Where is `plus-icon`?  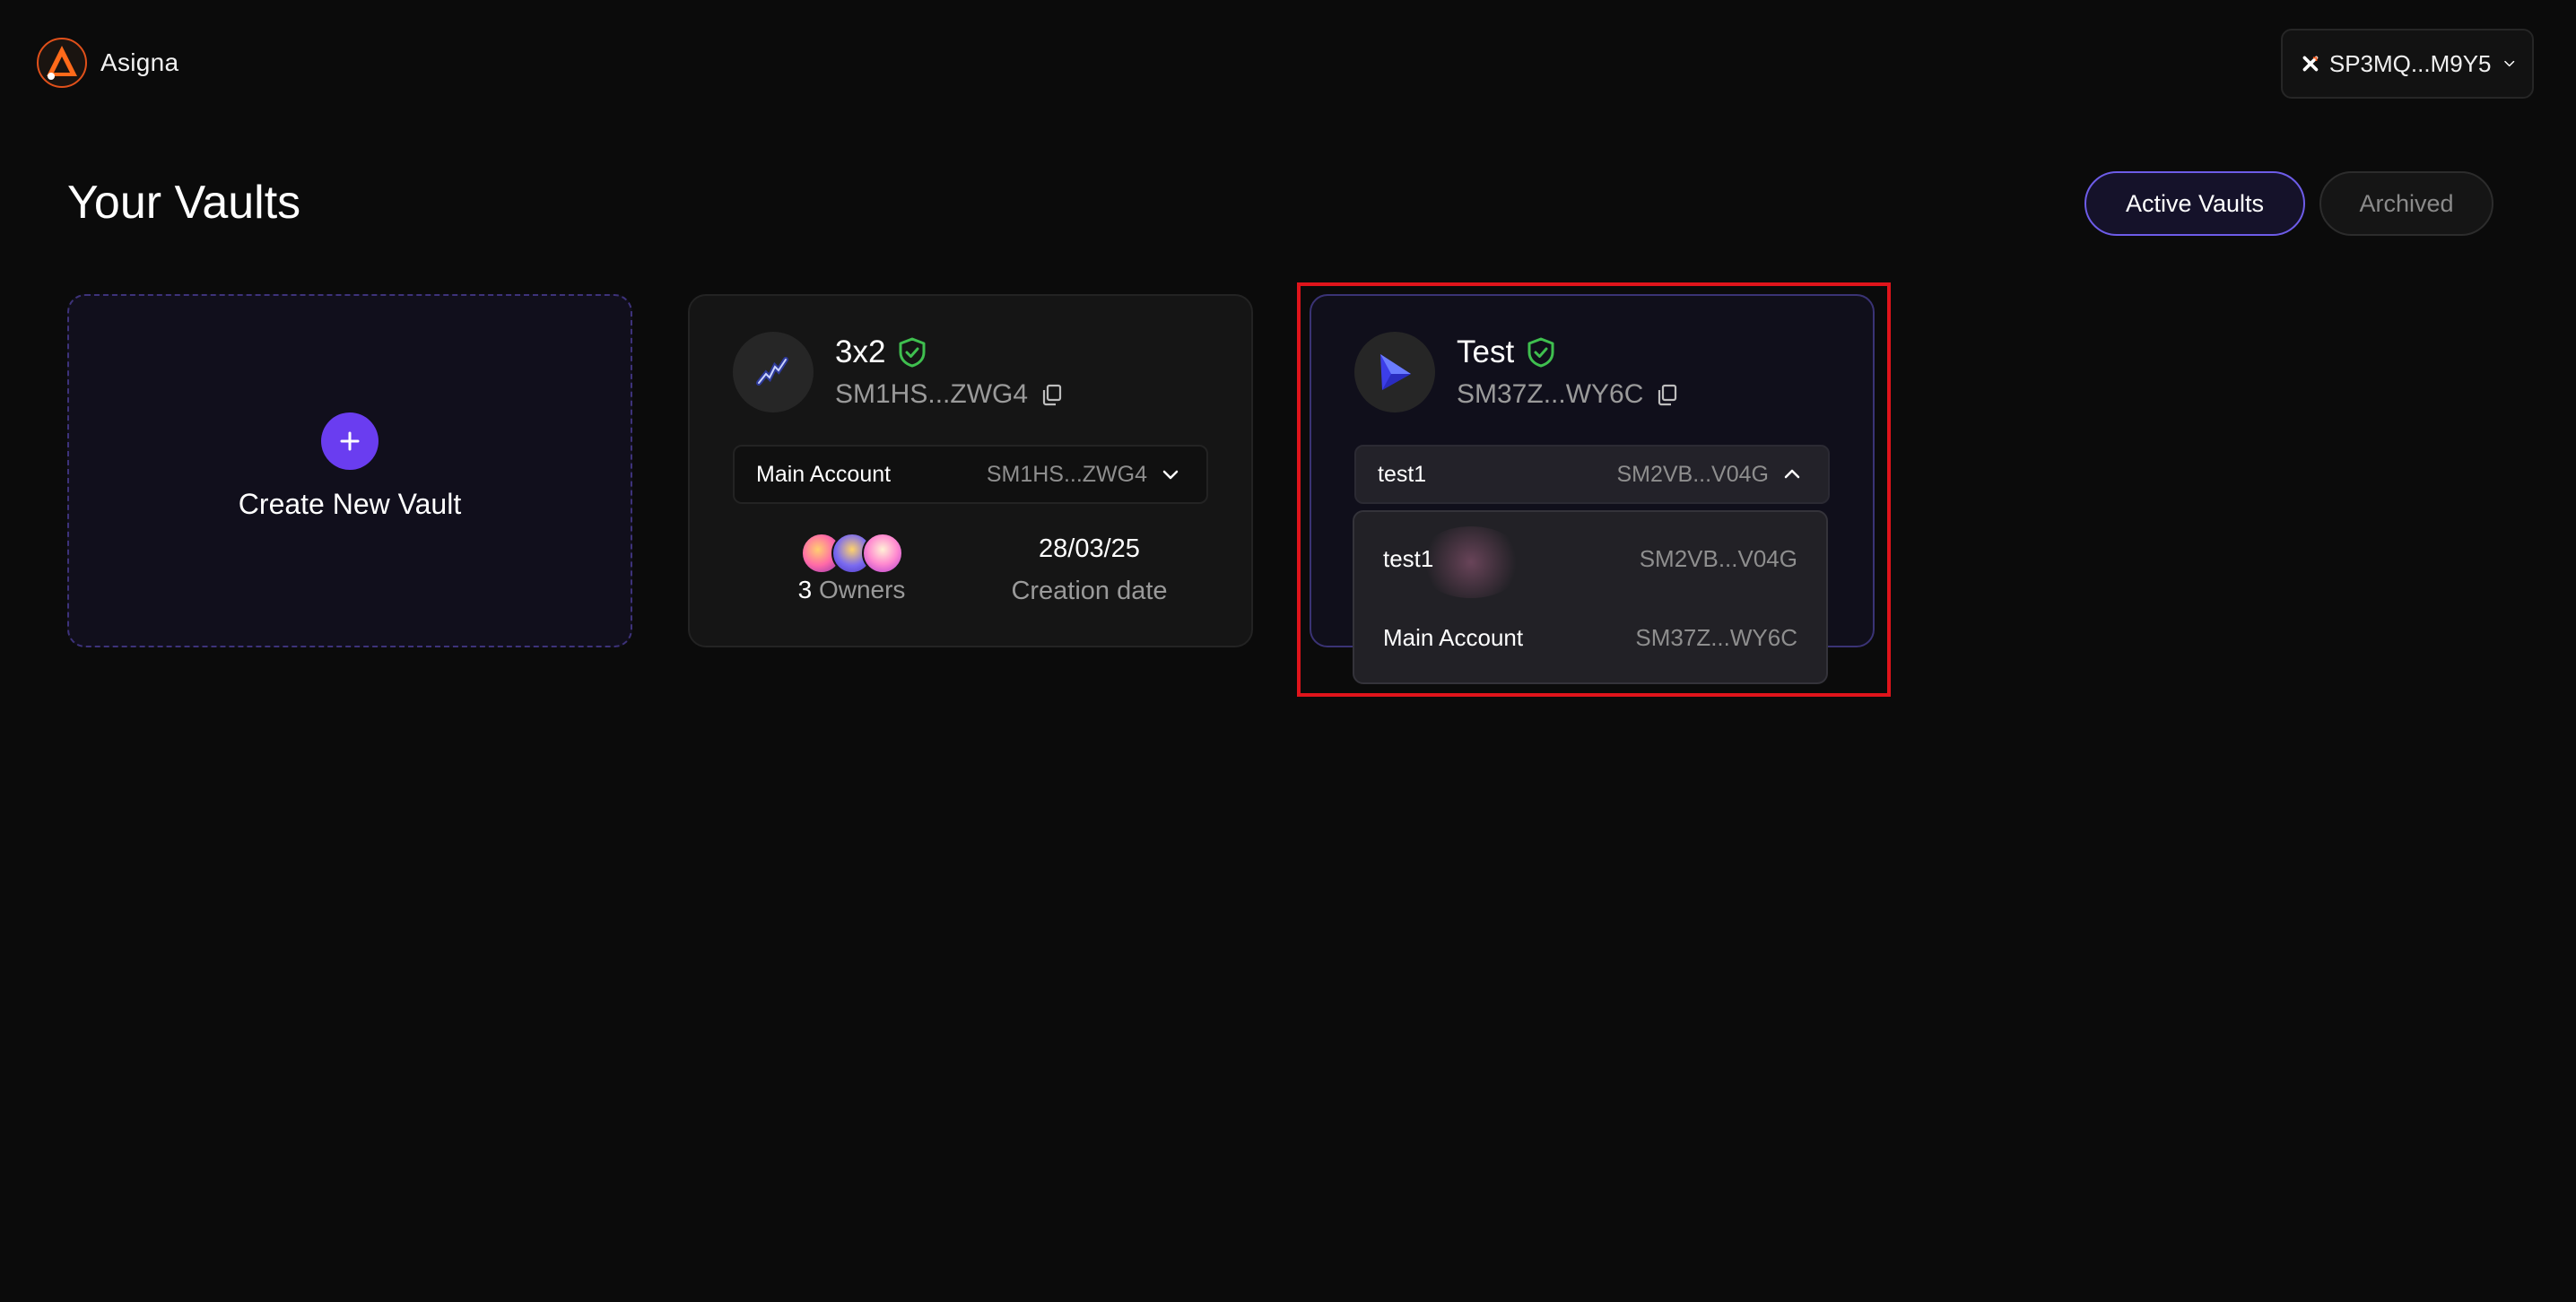 plus-icon is located at coordinates (350, 441).